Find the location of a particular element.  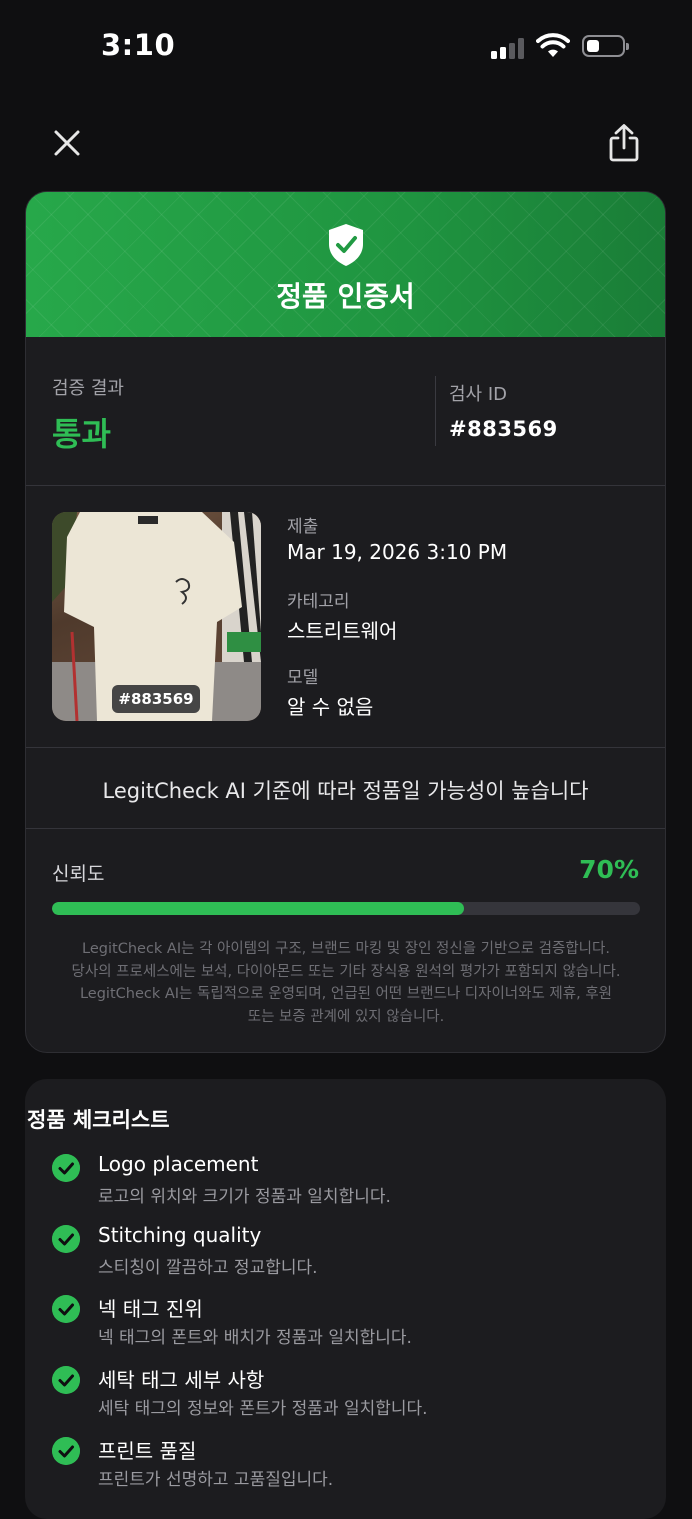

category-value: 스트리트웨어 is located at coordinates (342, 631).